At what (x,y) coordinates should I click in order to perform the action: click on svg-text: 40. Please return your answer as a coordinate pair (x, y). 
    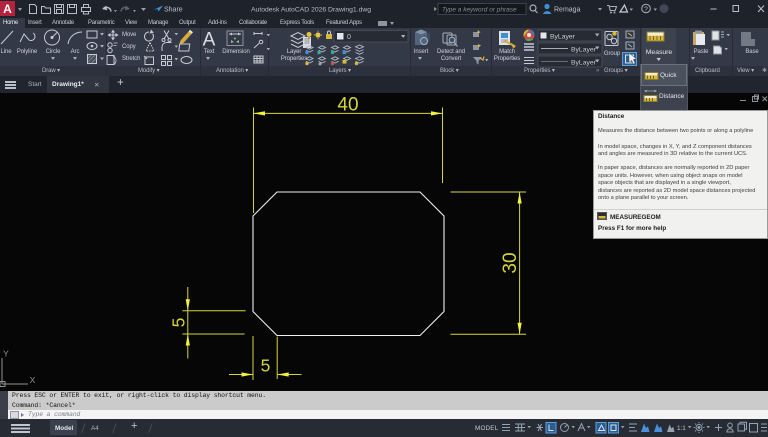
    Looking at the image, I should click on (347, 105).